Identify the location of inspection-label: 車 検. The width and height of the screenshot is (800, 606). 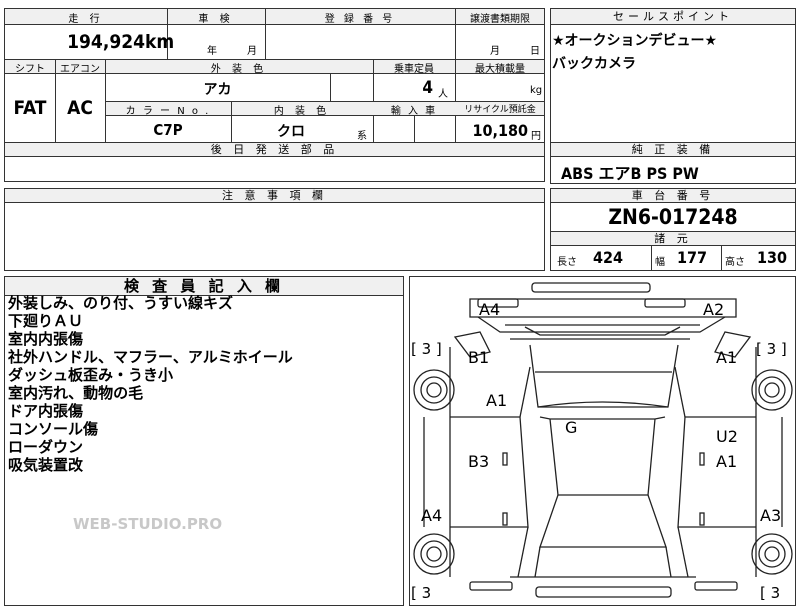
(216, 19).